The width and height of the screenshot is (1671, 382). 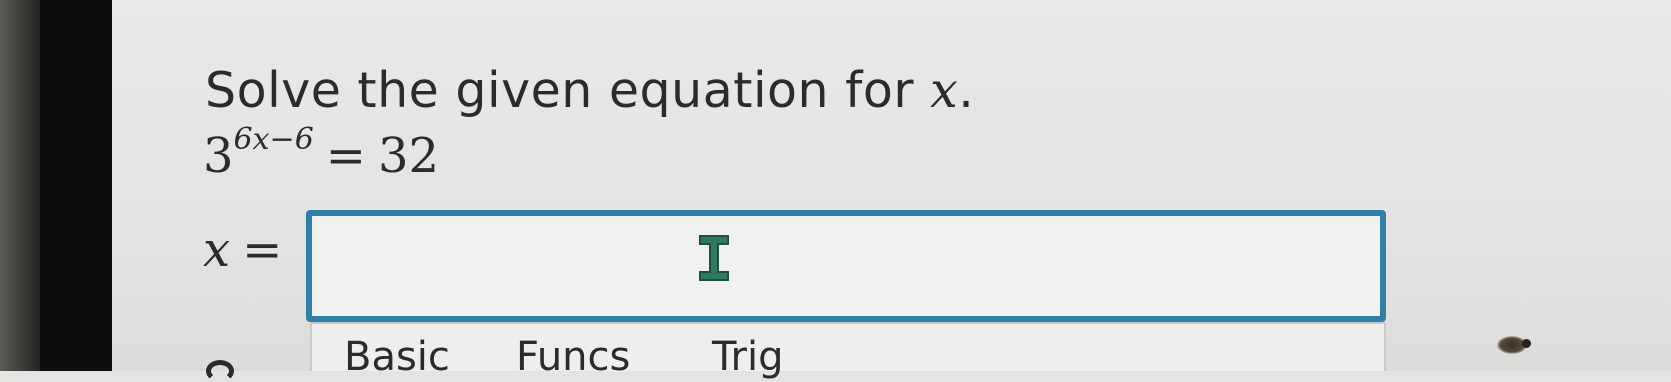 What do you see at coordinates (273, 139) in the screenshot?
I see `equation-exponent: 6x−6` at bounding box center [273, 139].